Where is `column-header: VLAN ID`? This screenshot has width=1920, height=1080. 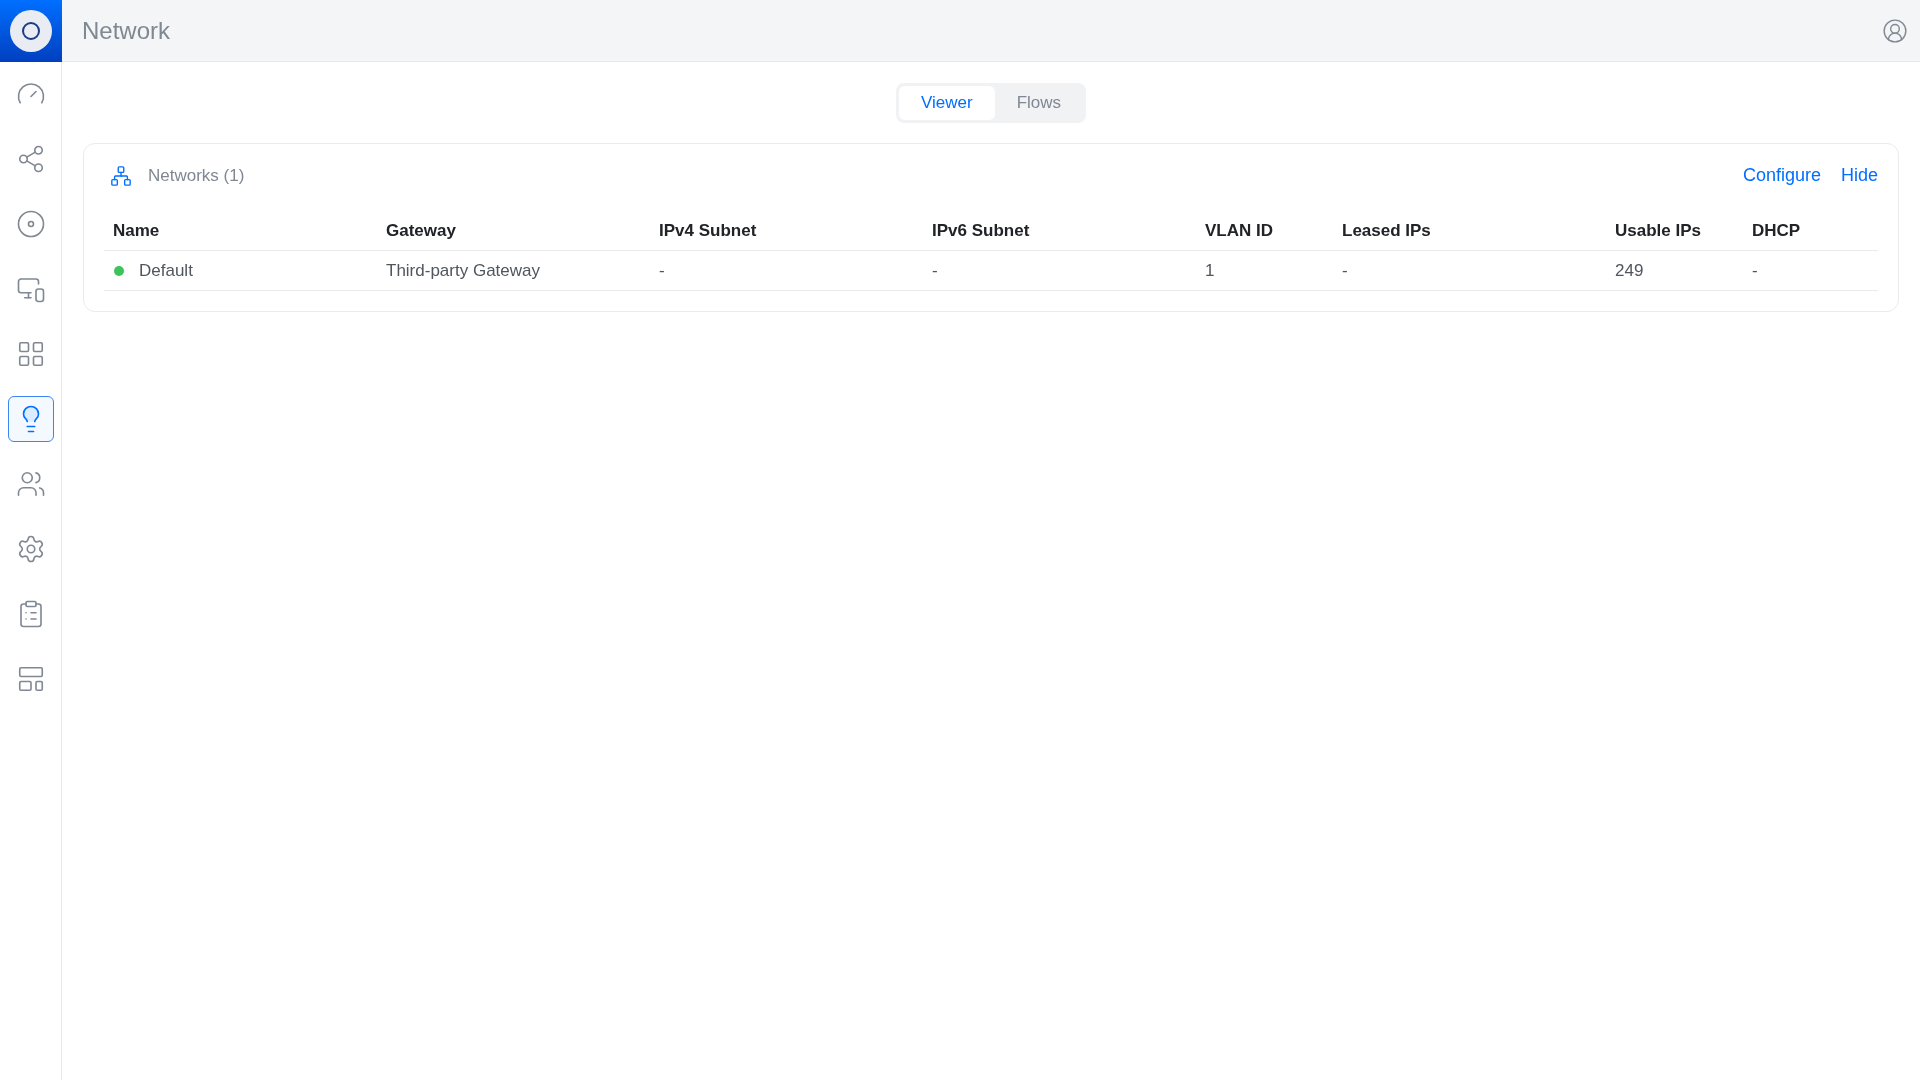 column-header: VLAN ID is located at coordinates (1239, 230).